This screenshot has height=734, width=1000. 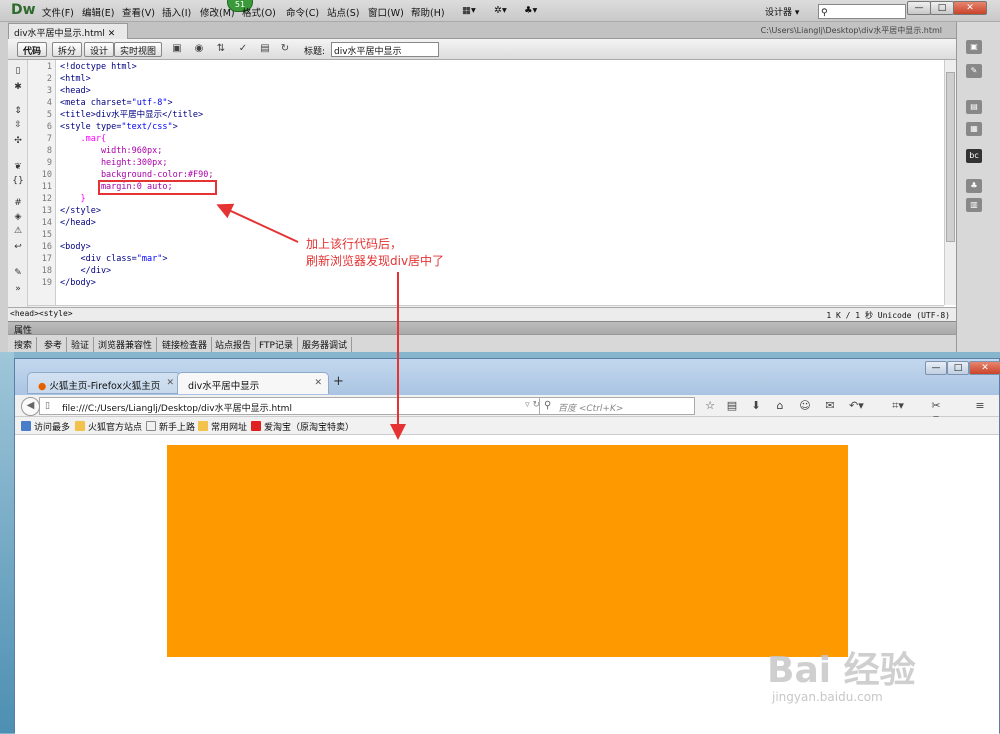 What do you see at coordinates (974, 186) in the screenshot?
I see `sitemap-icon: ♣` at bounding box center [974, 186].